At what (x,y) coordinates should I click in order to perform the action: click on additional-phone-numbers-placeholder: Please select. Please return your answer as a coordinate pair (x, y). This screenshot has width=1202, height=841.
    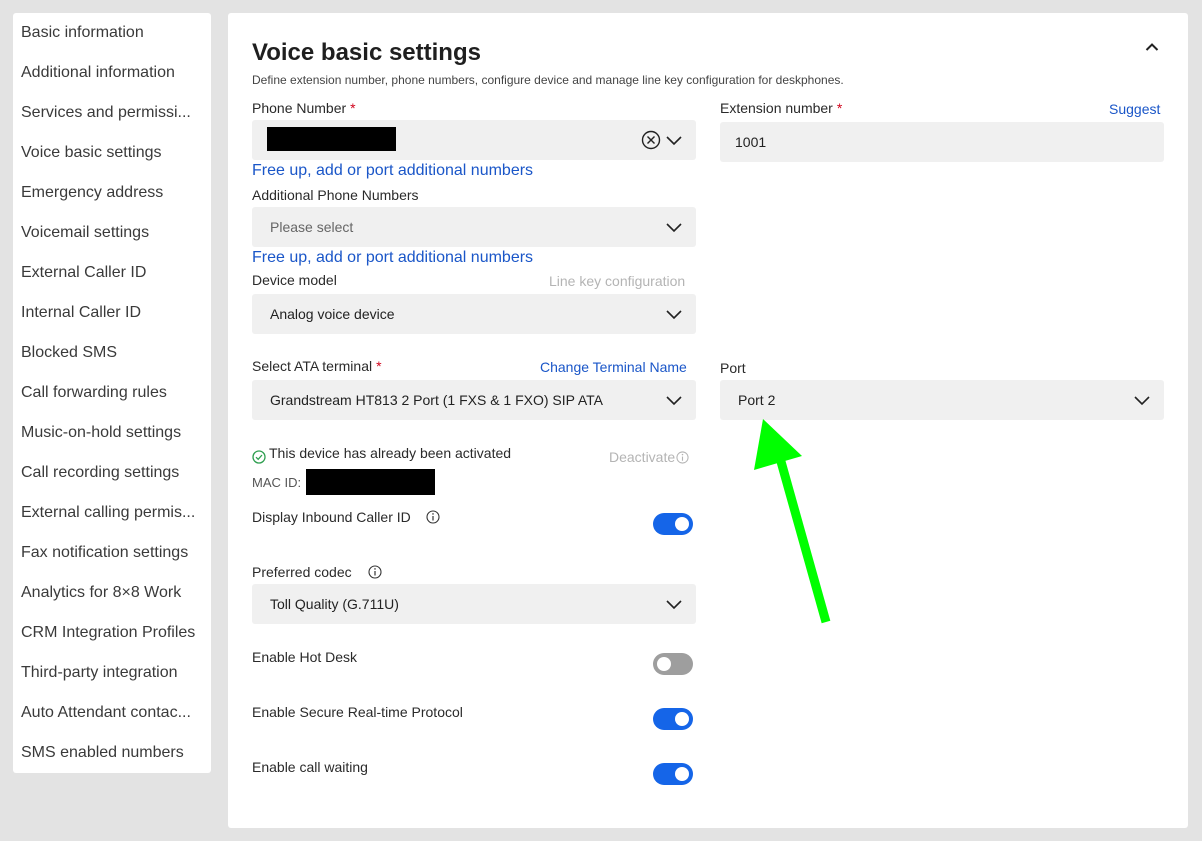
    Looking at the image, I should click on (312, 227).